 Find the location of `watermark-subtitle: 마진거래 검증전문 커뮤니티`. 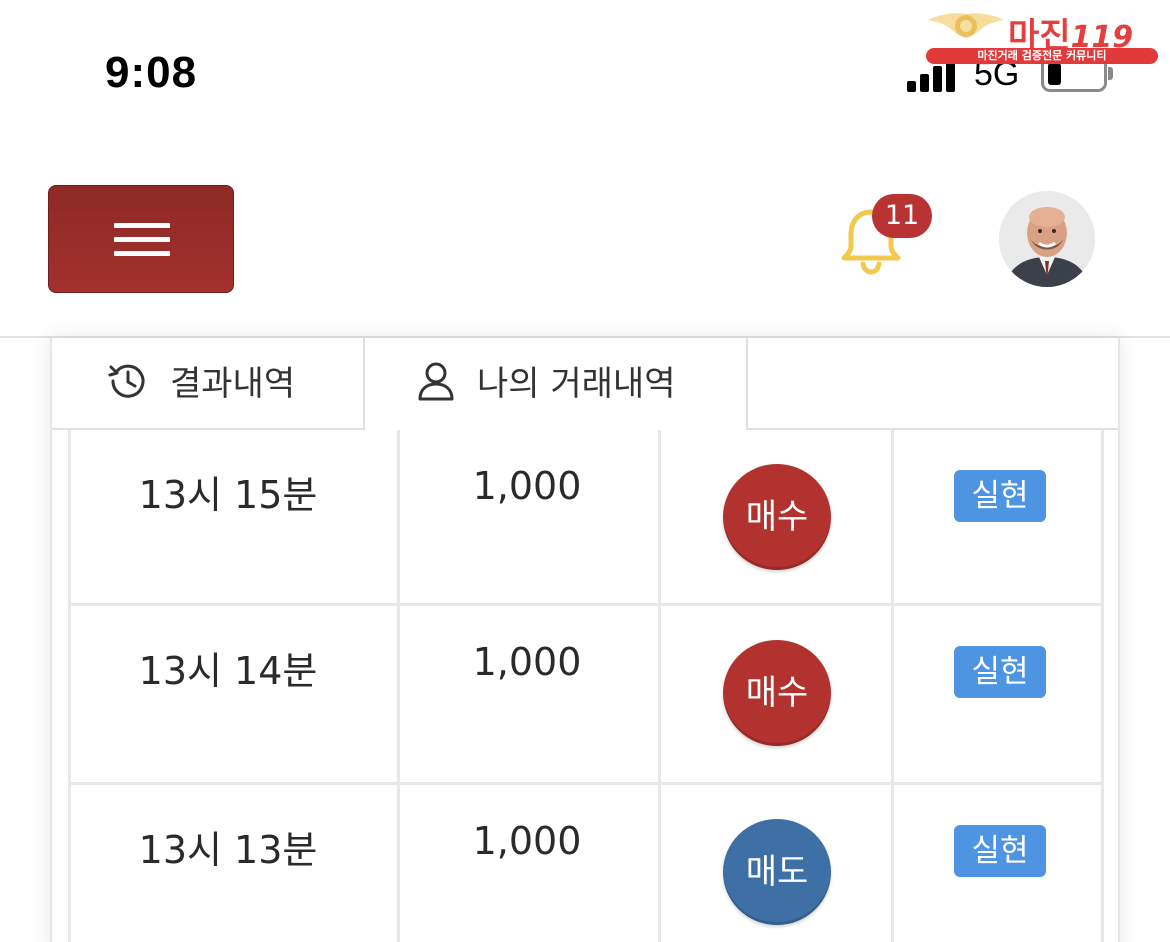

watermark-subtitle: 마진거래 검증전문 커뮤니티 is located at coordinates (1042, 56).